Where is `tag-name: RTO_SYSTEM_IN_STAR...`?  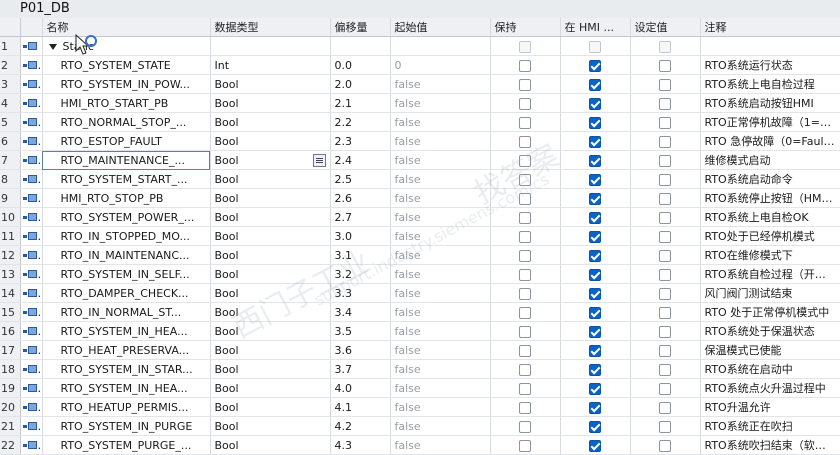
tag-name: RTO_SYSTEM_IN_STAR... is located at coordinates (126, 369).